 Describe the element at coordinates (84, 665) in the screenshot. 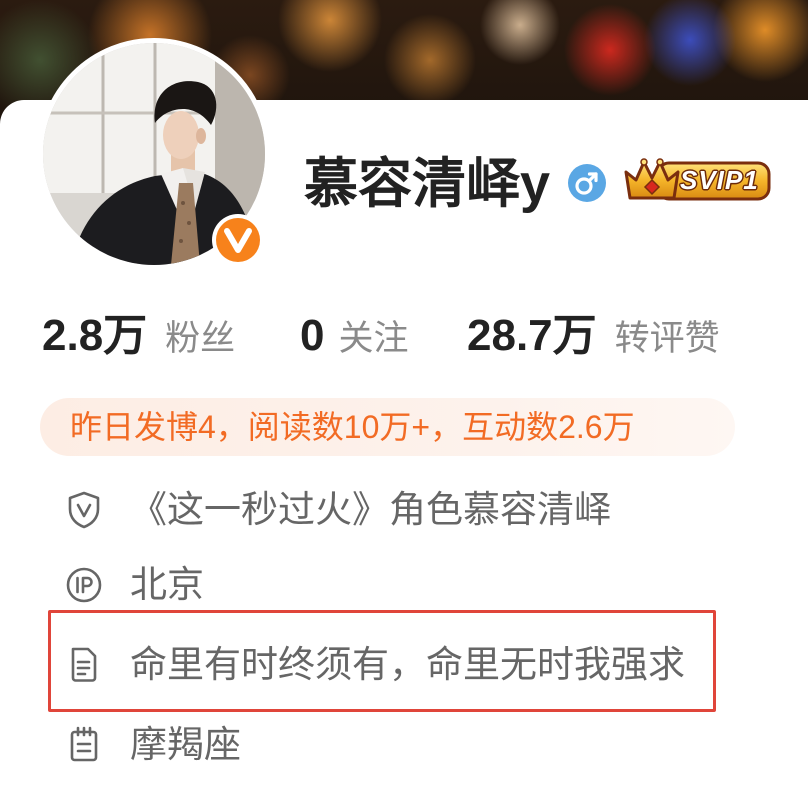

I see `document-icon` at that location.